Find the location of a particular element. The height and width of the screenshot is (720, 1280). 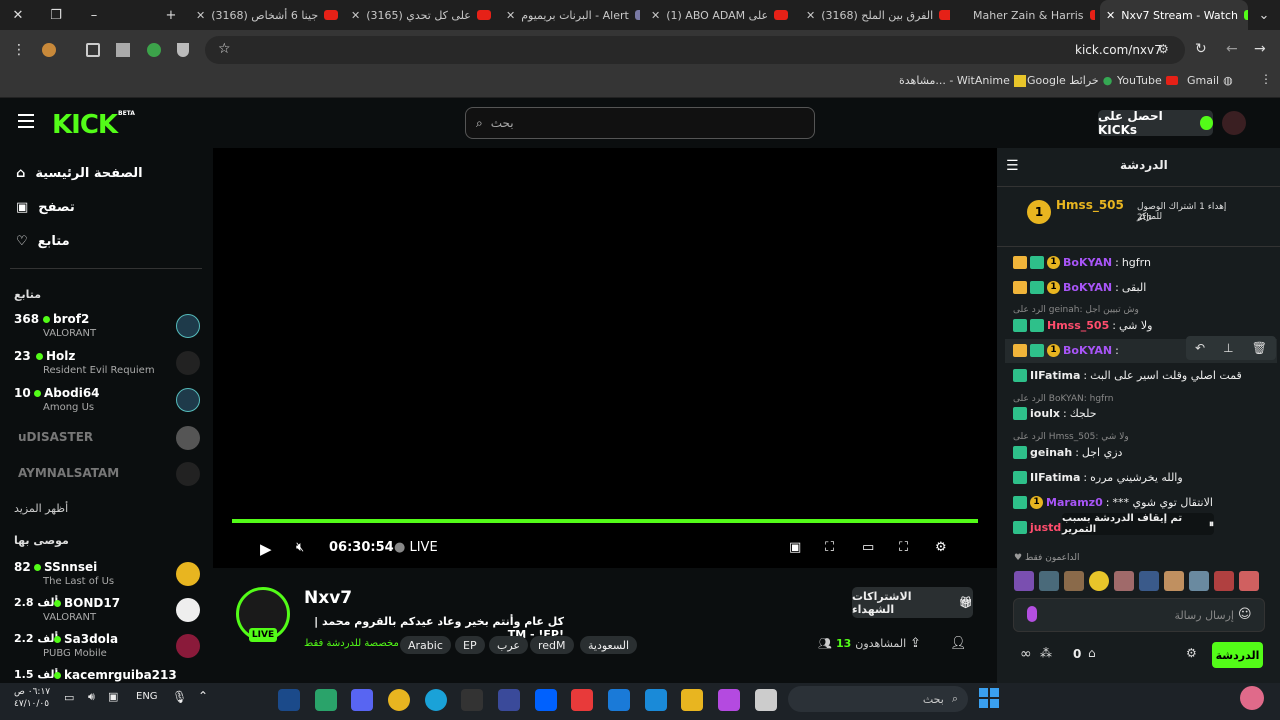

file-explorer-icon is located at coordinates (692, 700).